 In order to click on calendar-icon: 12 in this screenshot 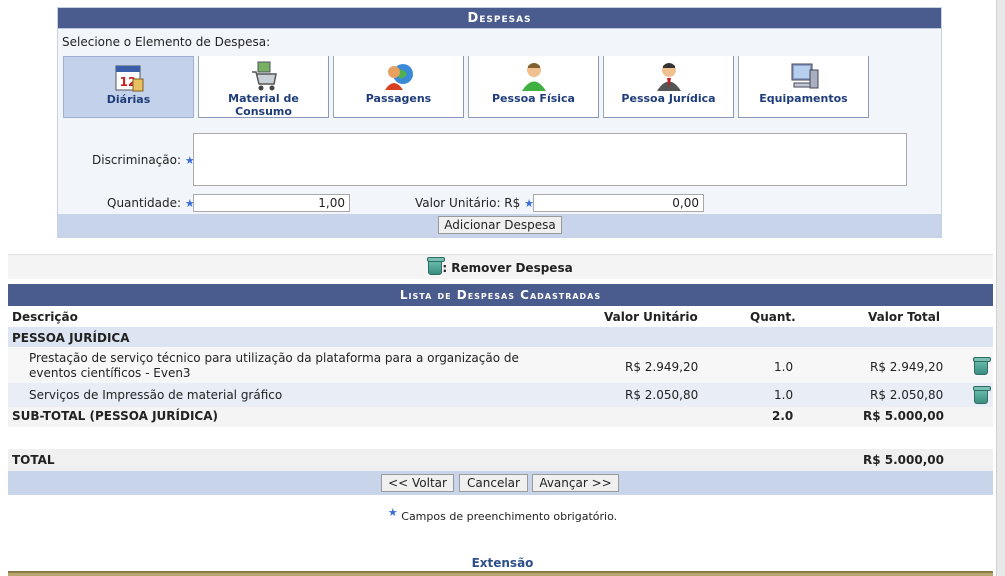, I will do `click(129, 77)`.